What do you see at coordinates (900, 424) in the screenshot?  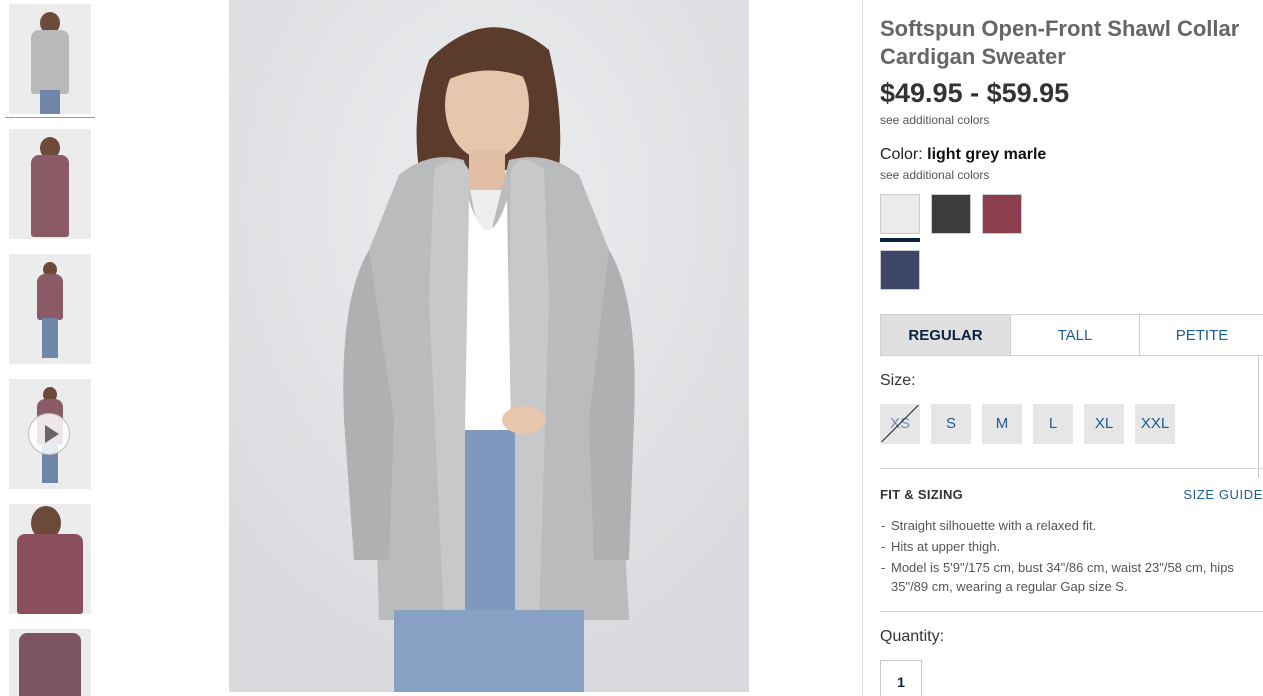 I see `size-xs-button: XS` at bounding box center [900, 424].